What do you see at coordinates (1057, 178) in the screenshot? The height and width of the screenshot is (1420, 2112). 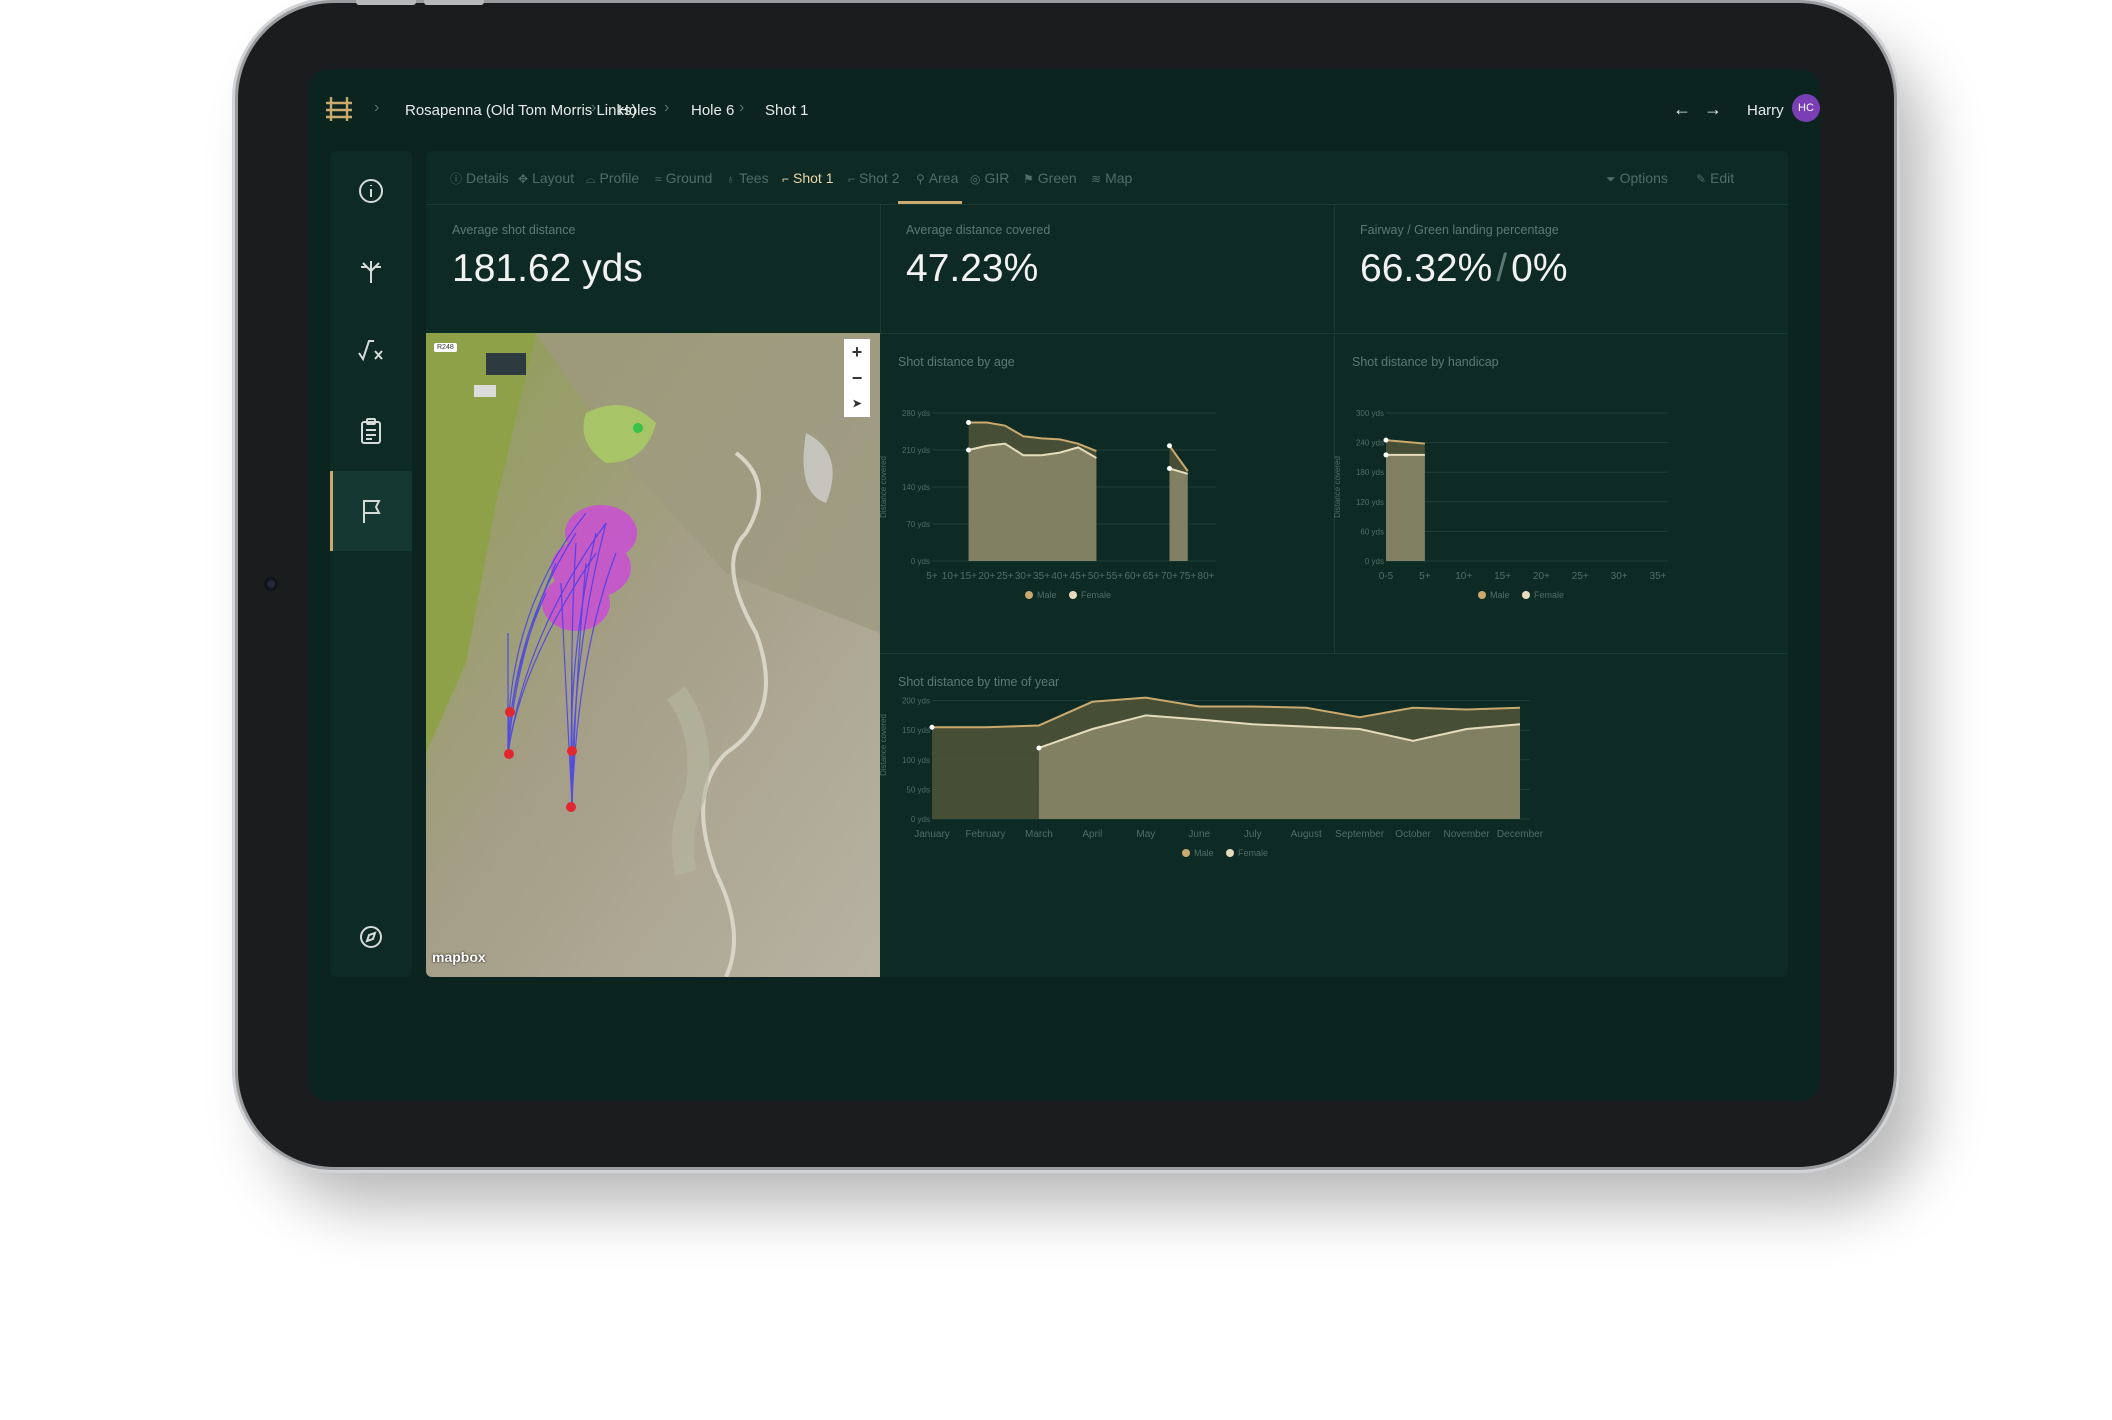 I see `tab-label: Green` at bounding box center [1057, 178].